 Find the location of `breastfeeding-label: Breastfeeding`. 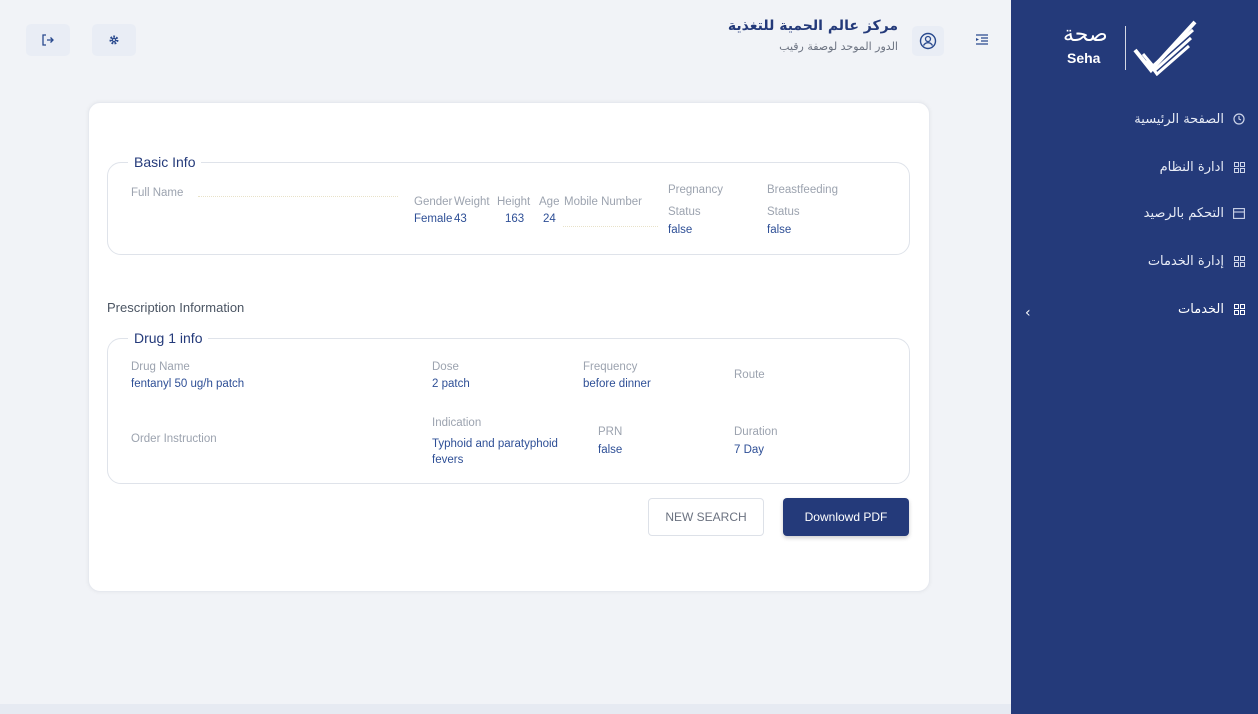

breastfeeding-label: Breastfeeding is located at coordinates (802, 190).